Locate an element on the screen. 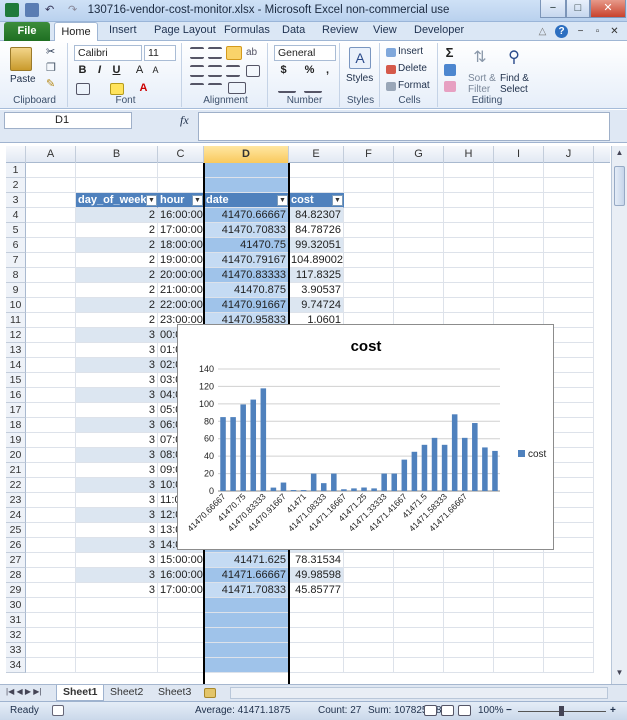  table-cell: 41470.79167 is located at coordinates (246, 260).